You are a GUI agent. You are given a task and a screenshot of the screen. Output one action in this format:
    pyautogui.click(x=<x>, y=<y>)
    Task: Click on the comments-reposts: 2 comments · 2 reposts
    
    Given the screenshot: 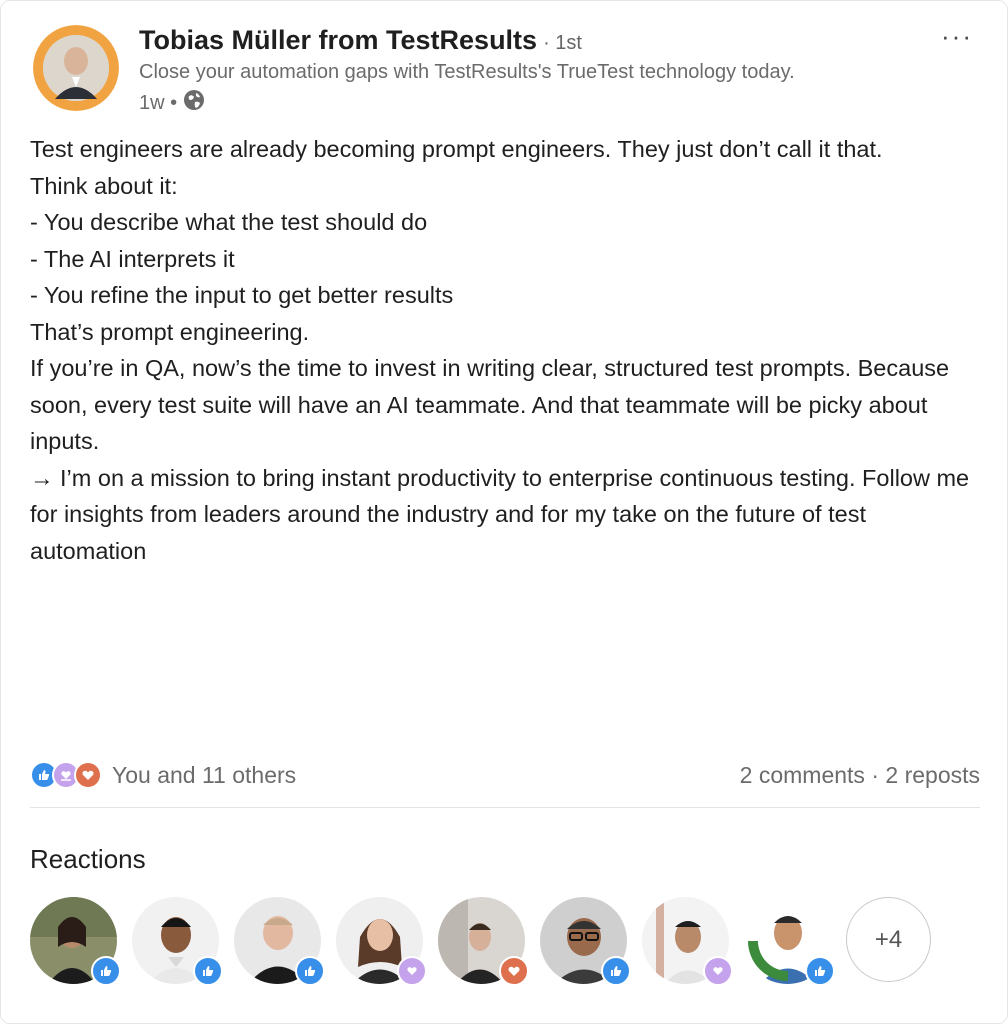 What is the action you would take?
    pyautogui.click(x=860, y=775)
    